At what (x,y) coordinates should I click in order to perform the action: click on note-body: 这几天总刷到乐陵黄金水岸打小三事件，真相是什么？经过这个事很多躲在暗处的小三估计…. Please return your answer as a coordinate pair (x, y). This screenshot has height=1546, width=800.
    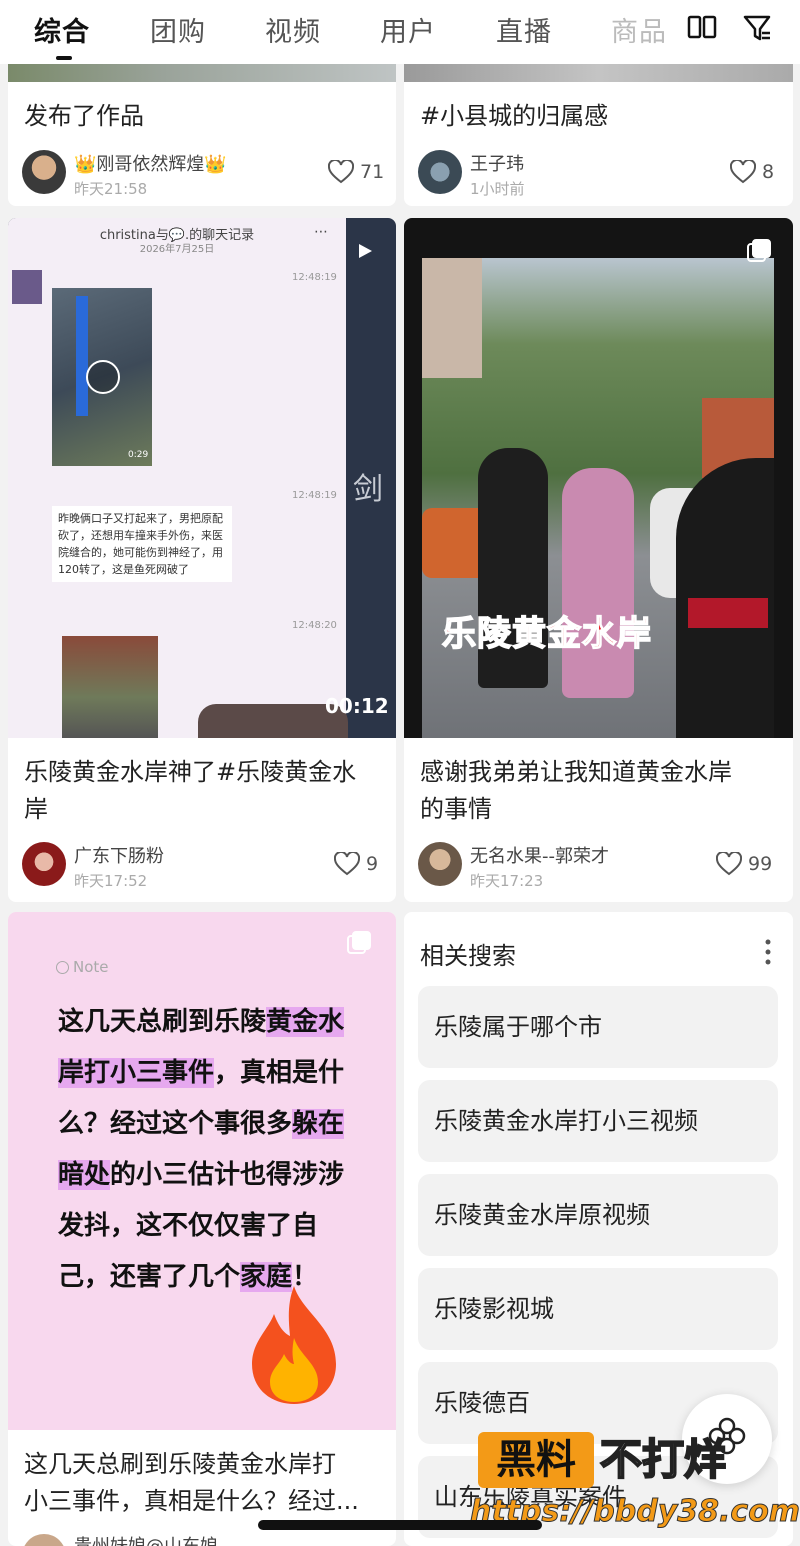
    Looking at the image, I should click on (201, 1149).